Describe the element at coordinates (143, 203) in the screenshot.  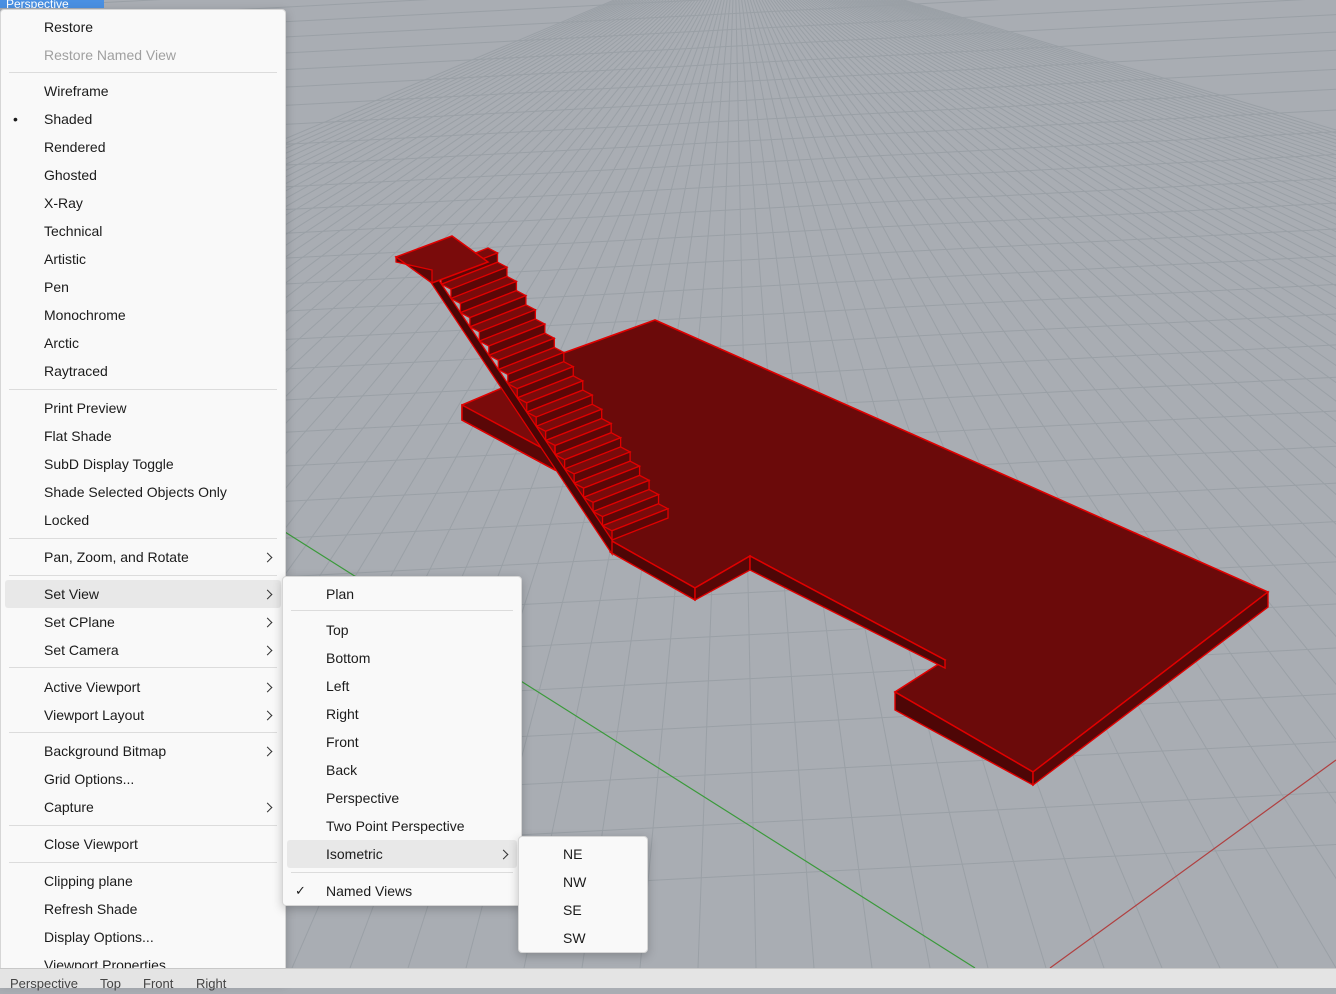
I see `main-menu-item-x-ray: X-Ray` at that location.